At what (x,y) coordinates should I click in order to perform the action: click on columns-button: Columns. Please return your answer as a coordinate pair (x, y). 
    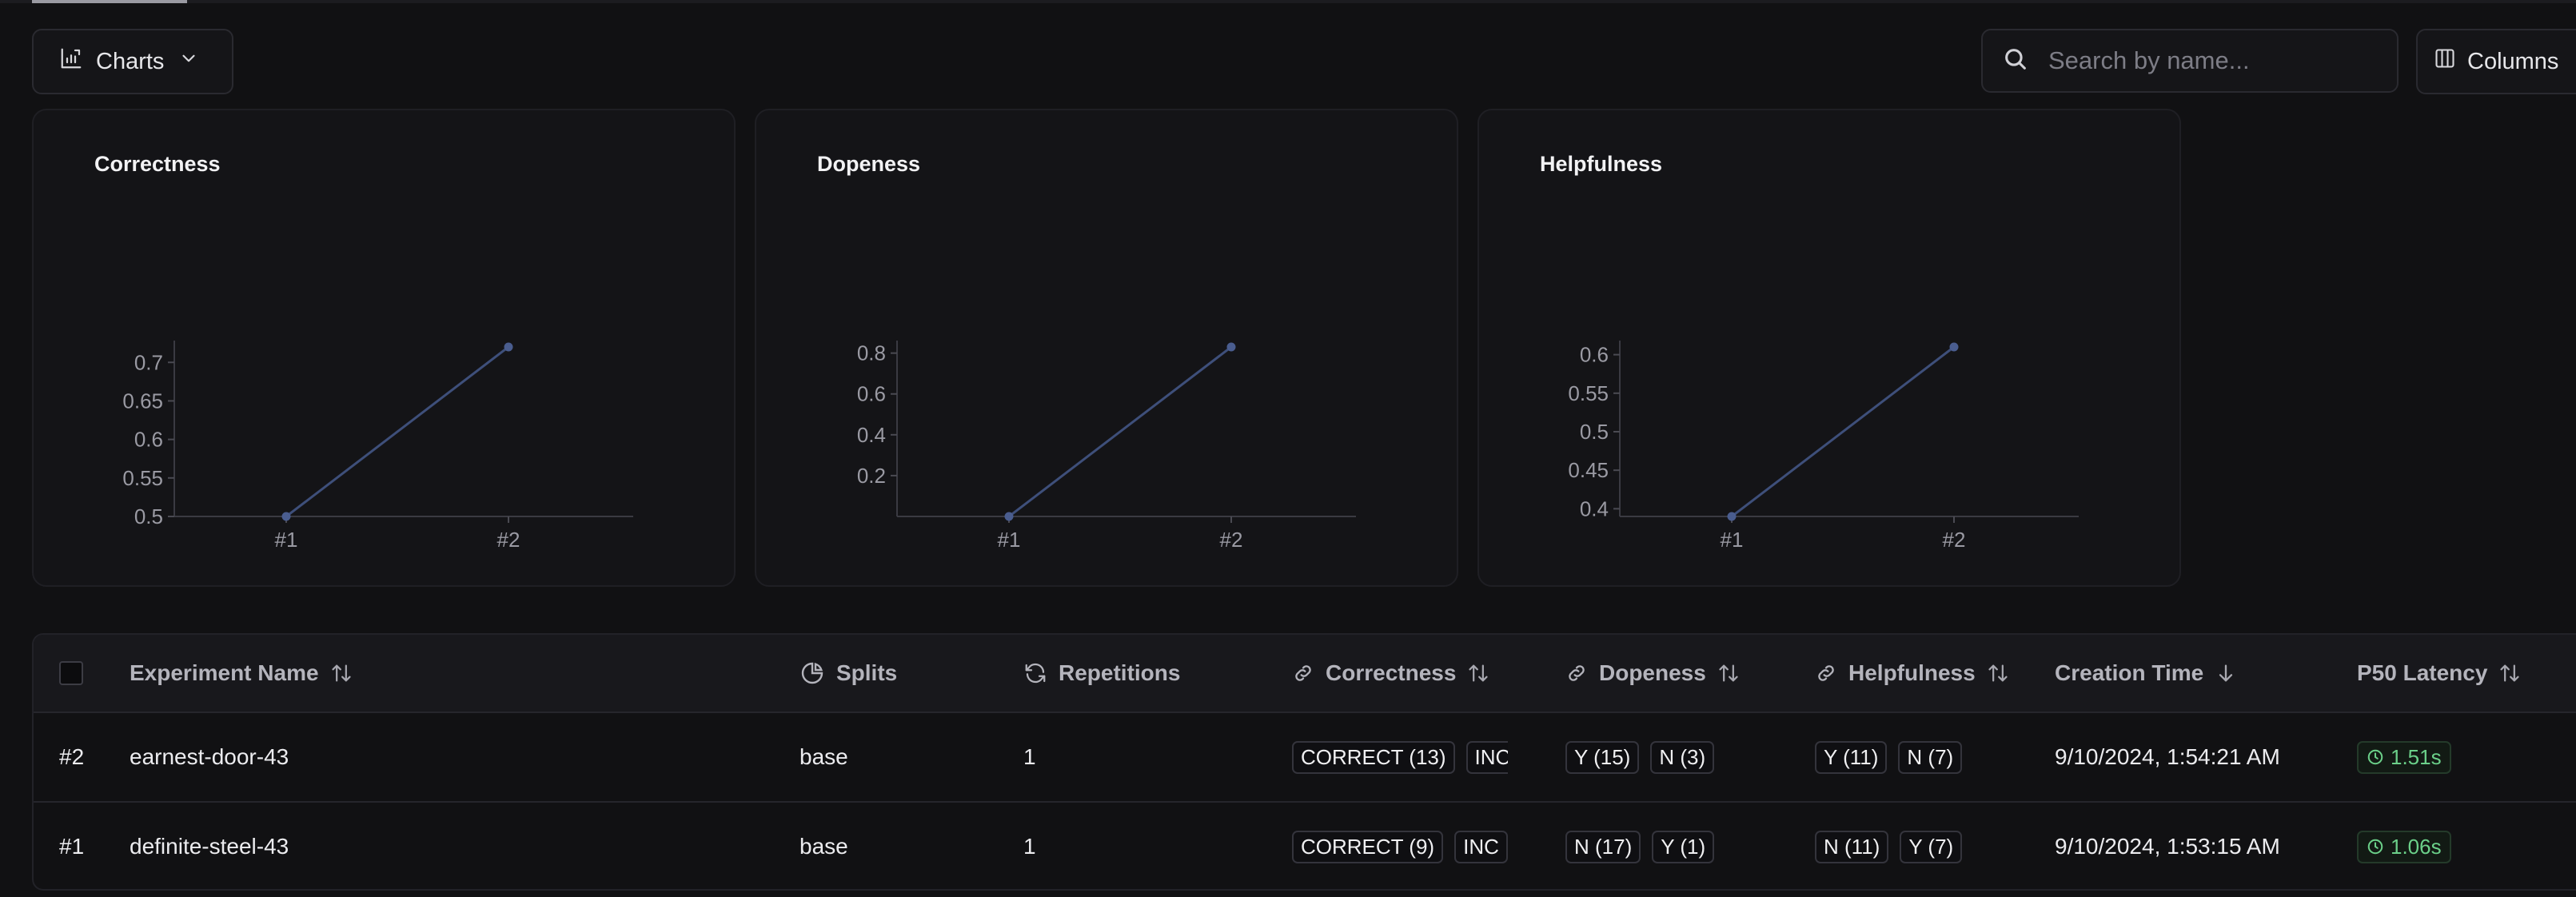
    Looking at the image, I should click on (2496, 61).